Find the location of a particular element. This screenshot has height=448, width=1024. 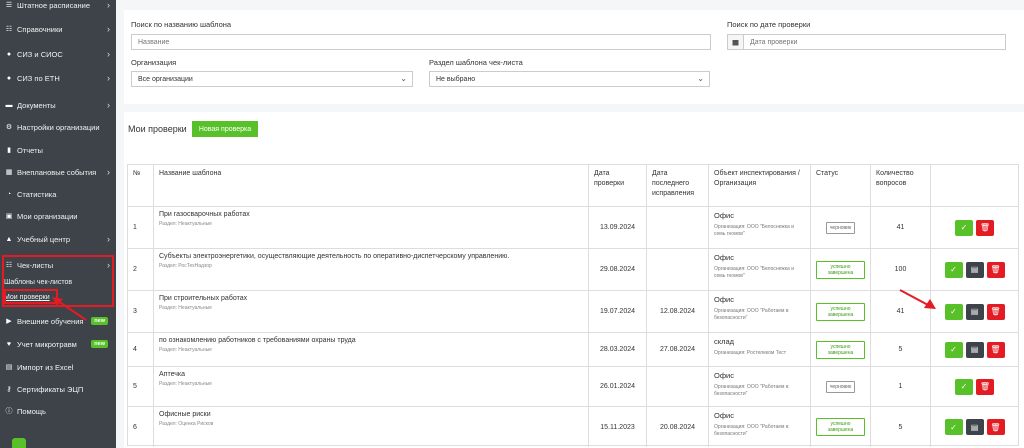

col-check-date: Дата проверки is located at coordinates (618, 185).